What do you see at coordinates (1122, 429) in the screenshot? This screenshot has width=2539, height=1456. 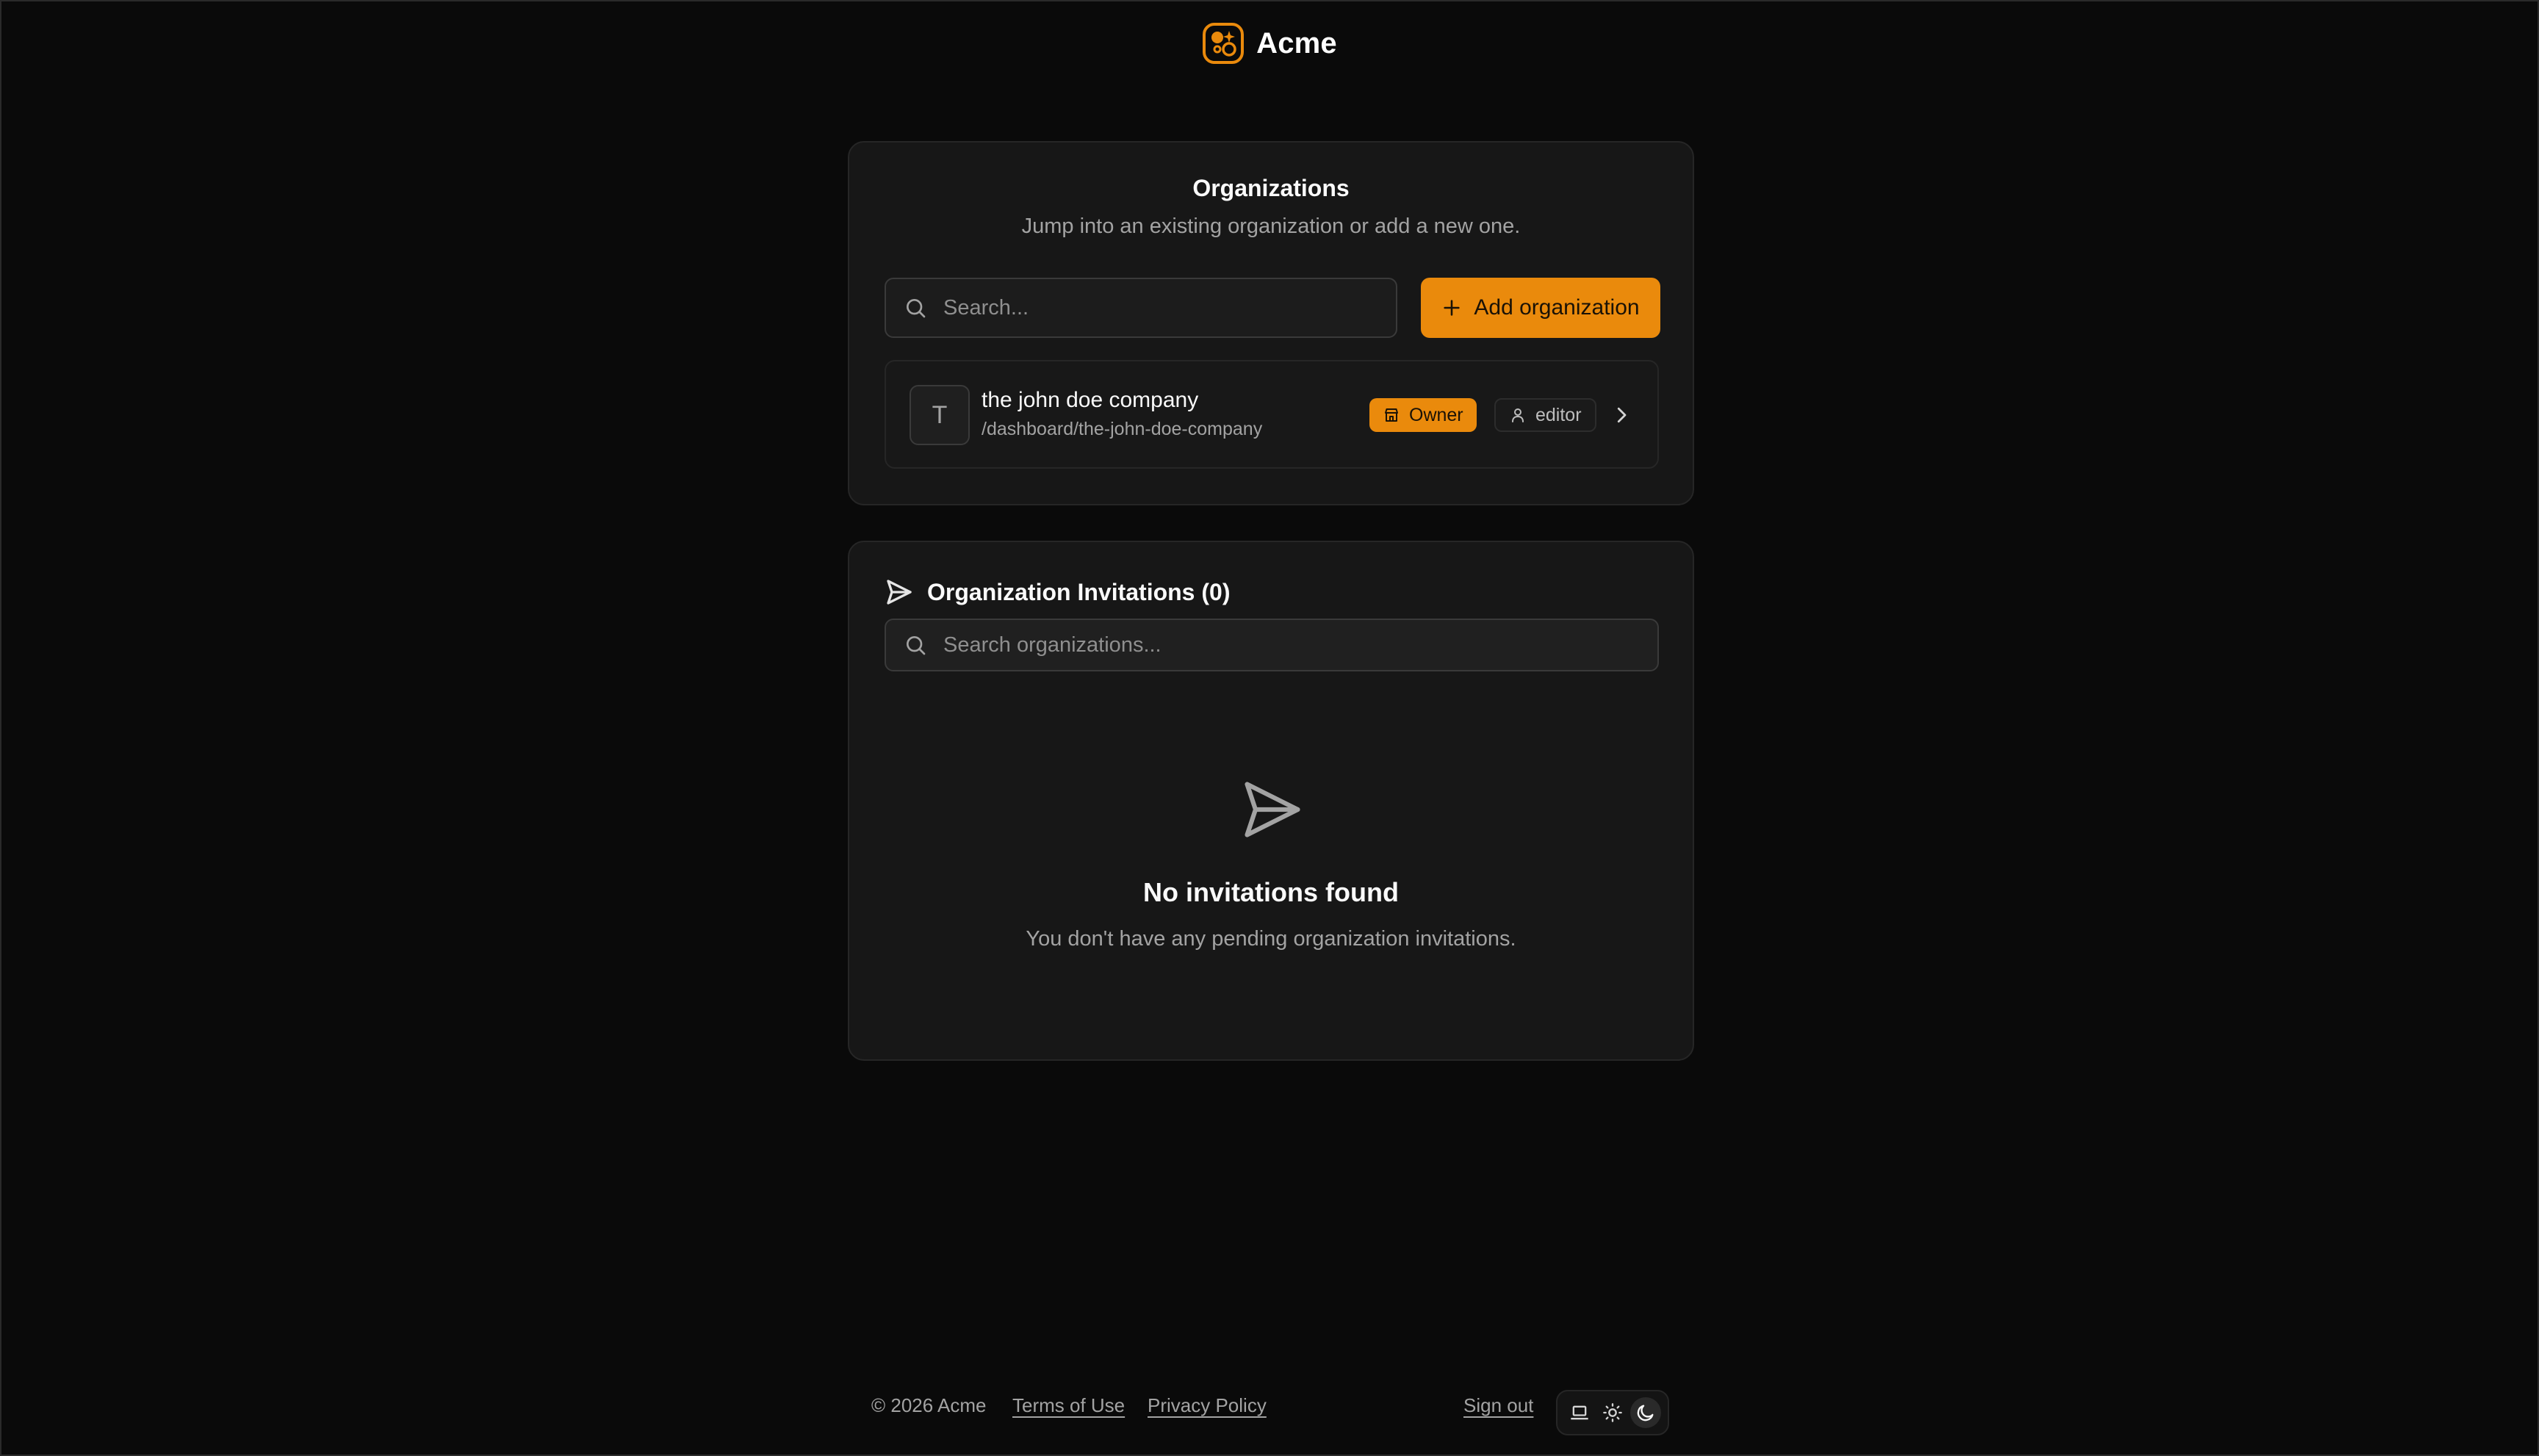 I see `organization-path: /dashboard/the-john-doe-company` at bounding box center [1122, 429].